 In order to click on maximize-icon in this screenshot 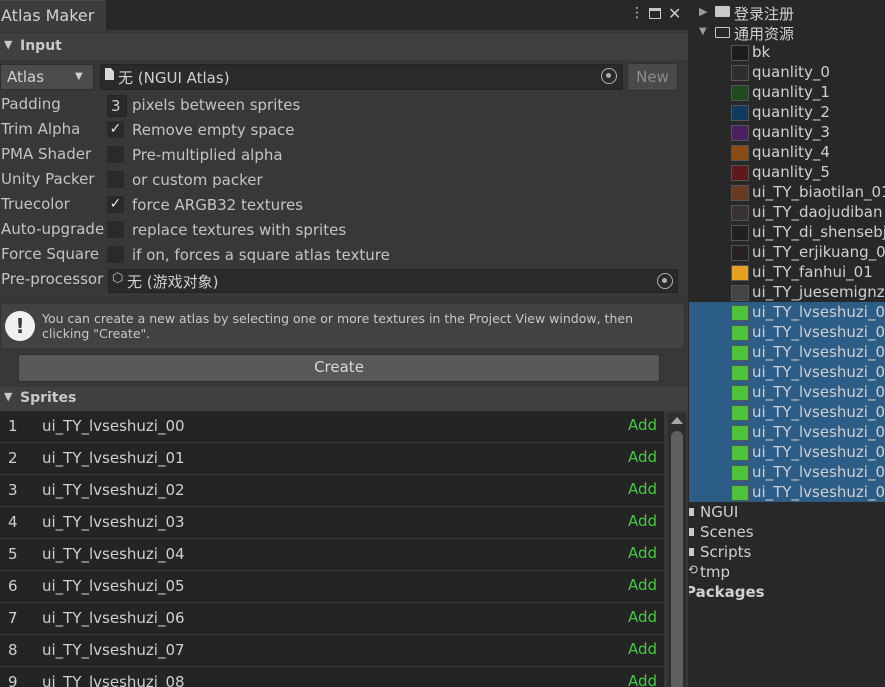, I will do `click(655, 13)`.